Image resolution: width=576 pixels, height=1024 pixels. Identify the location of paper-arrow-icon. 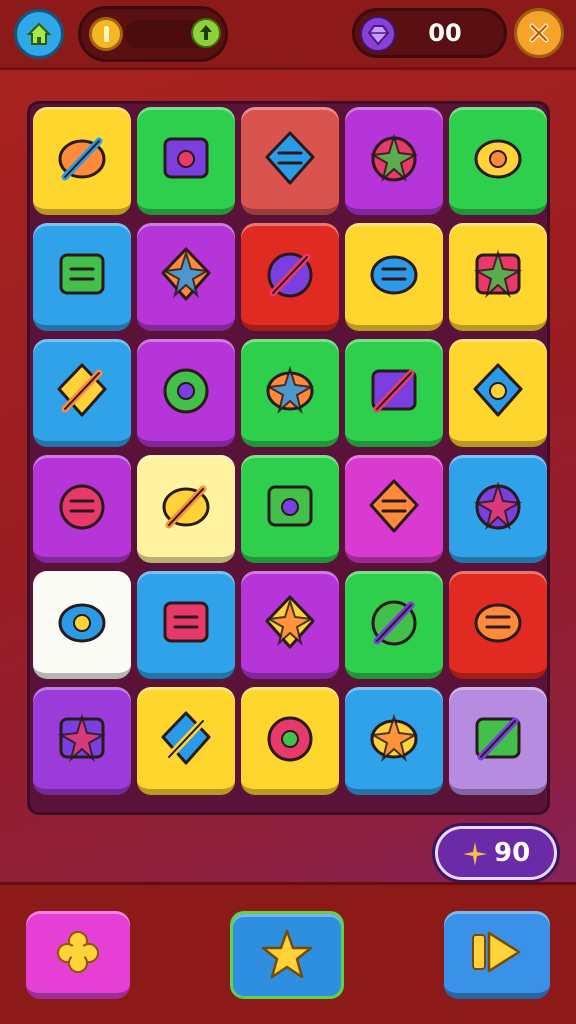
(290, 622).